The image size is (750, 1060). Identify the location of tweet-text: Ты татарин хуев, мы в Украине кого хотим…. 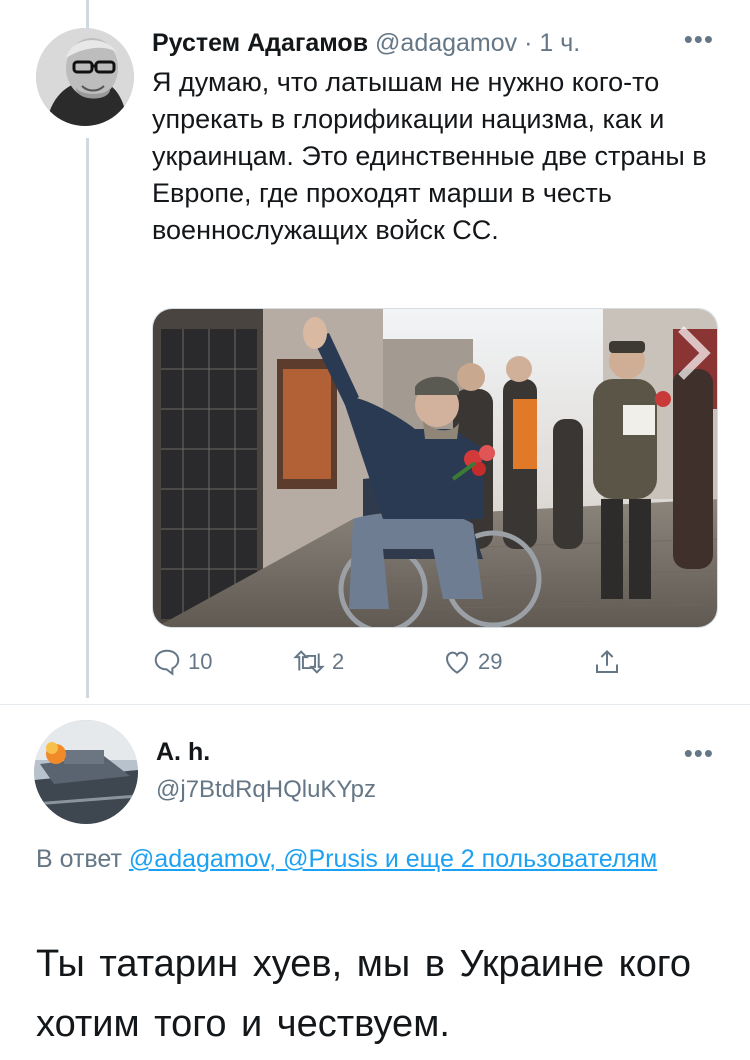
(364, 994).